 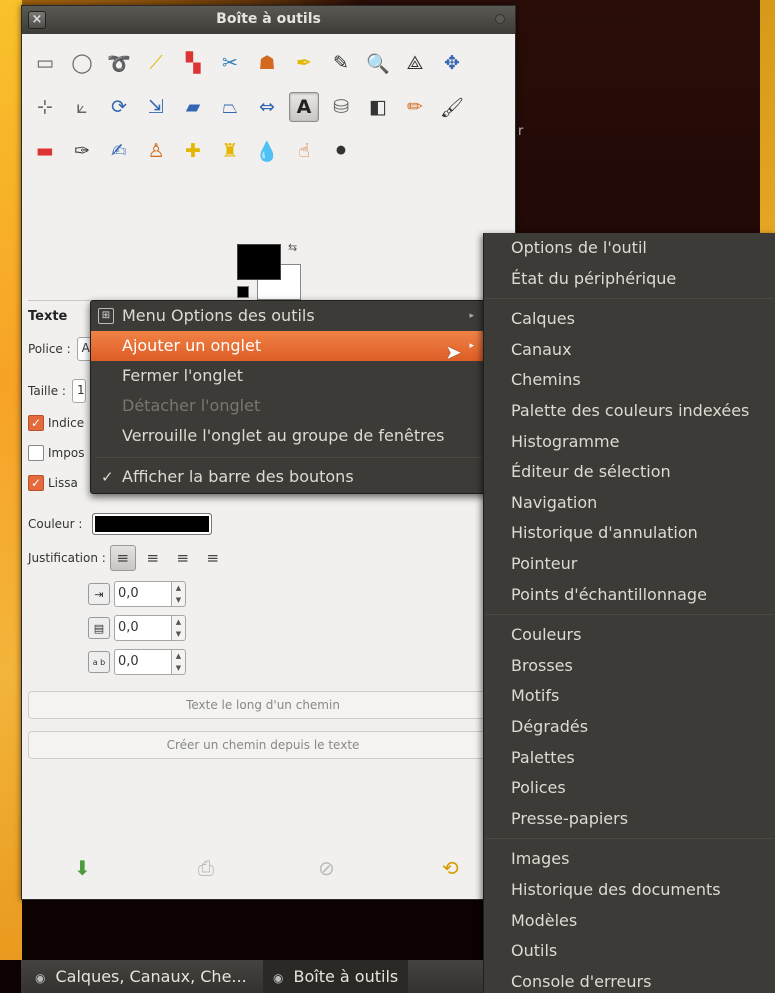 I want to click on bucket-fill-icon: ⛁, so click(x=341, y=107).